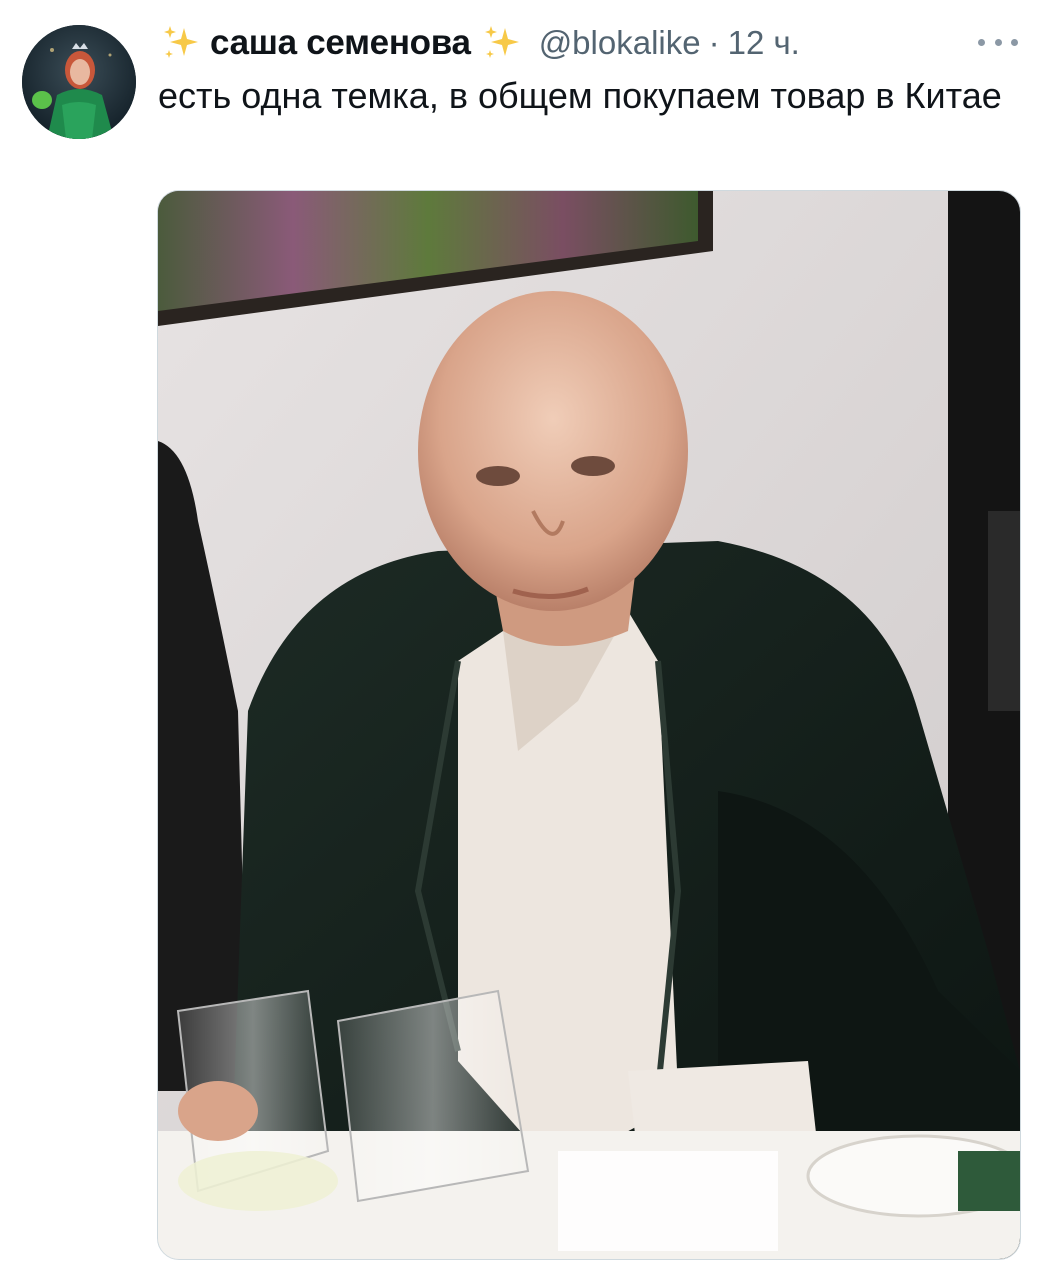  Describe the element at coordinates (480, 43) in the screenshot. I see `tweet-header: саша семенова @blokalike · 12 ч.` at that location.